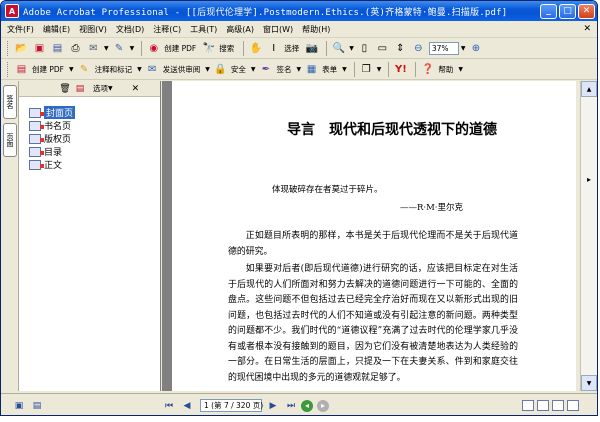 The height and width of the screenshot is (422, 600). Describe the element at coordinates (364, 48) in the screenshot. I see `actual-size-icon: ▯` at that location.